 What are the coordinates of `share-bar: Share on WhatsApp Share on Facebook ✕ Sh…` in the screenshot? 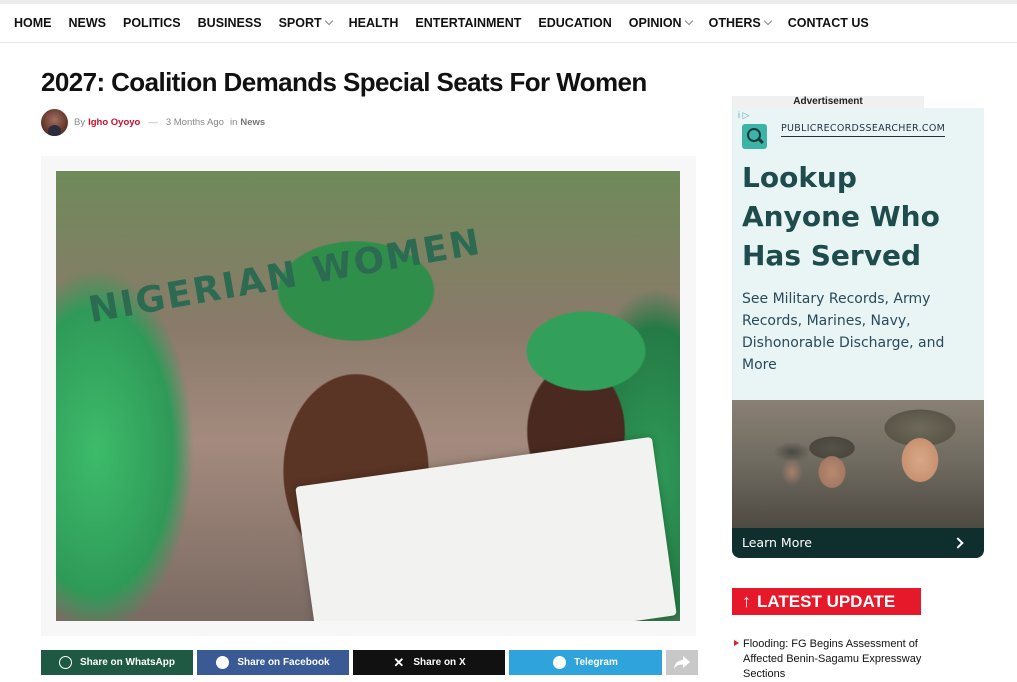 It's located at (369, 662).